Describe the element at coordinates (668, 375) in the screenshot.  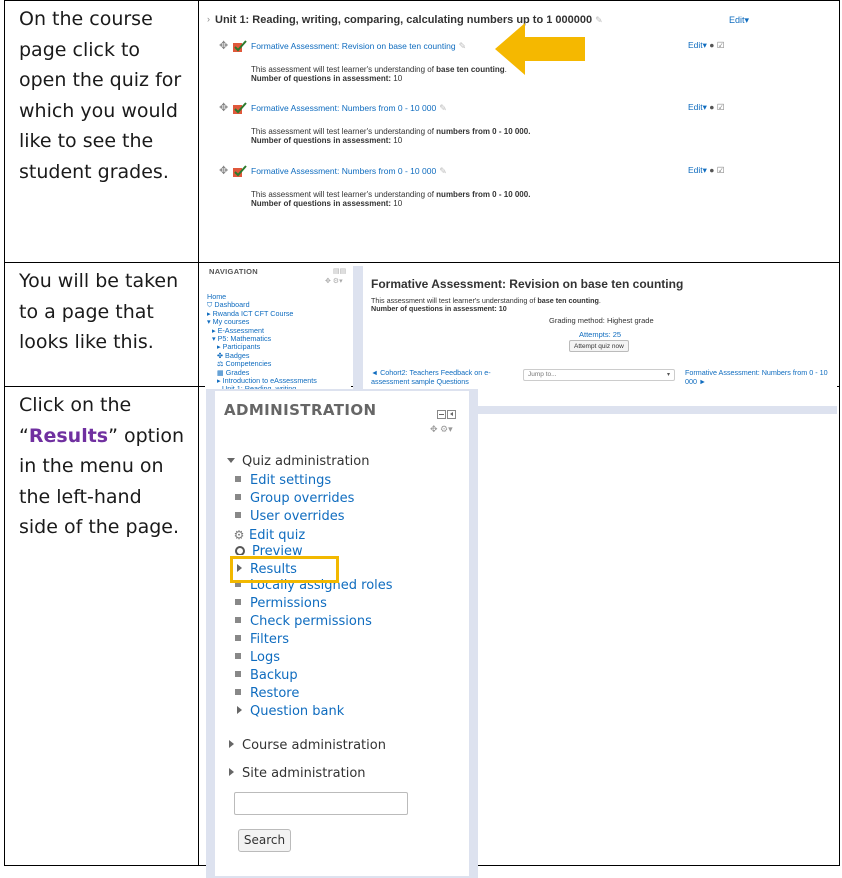
I see `chevron-down-icon: ▾` at that location.